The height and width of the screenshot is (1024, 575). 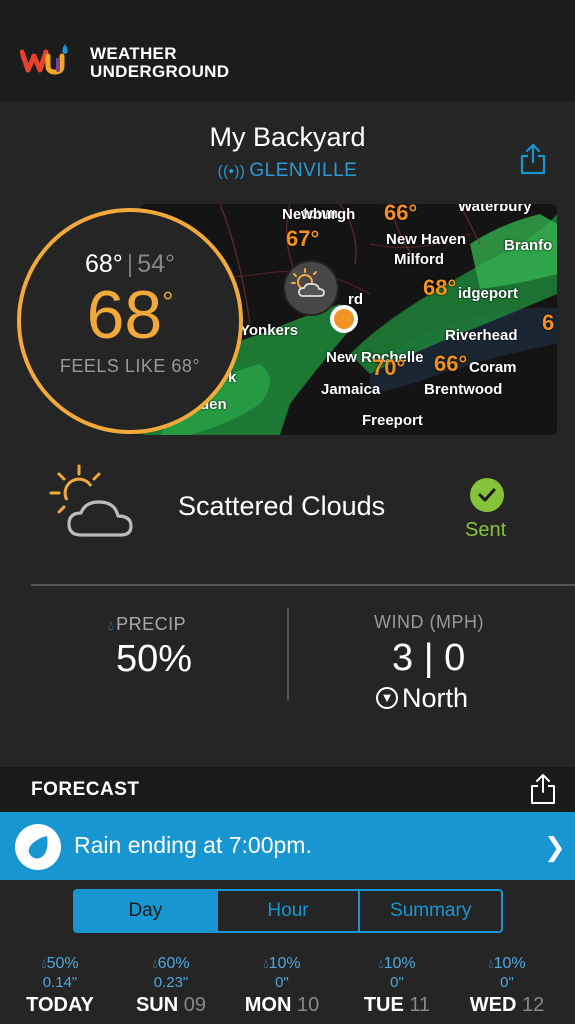 What do you see at coordinates (146, 911) in the screenshot?
I see `tab-day: Day` at bounding box center [146, 911].